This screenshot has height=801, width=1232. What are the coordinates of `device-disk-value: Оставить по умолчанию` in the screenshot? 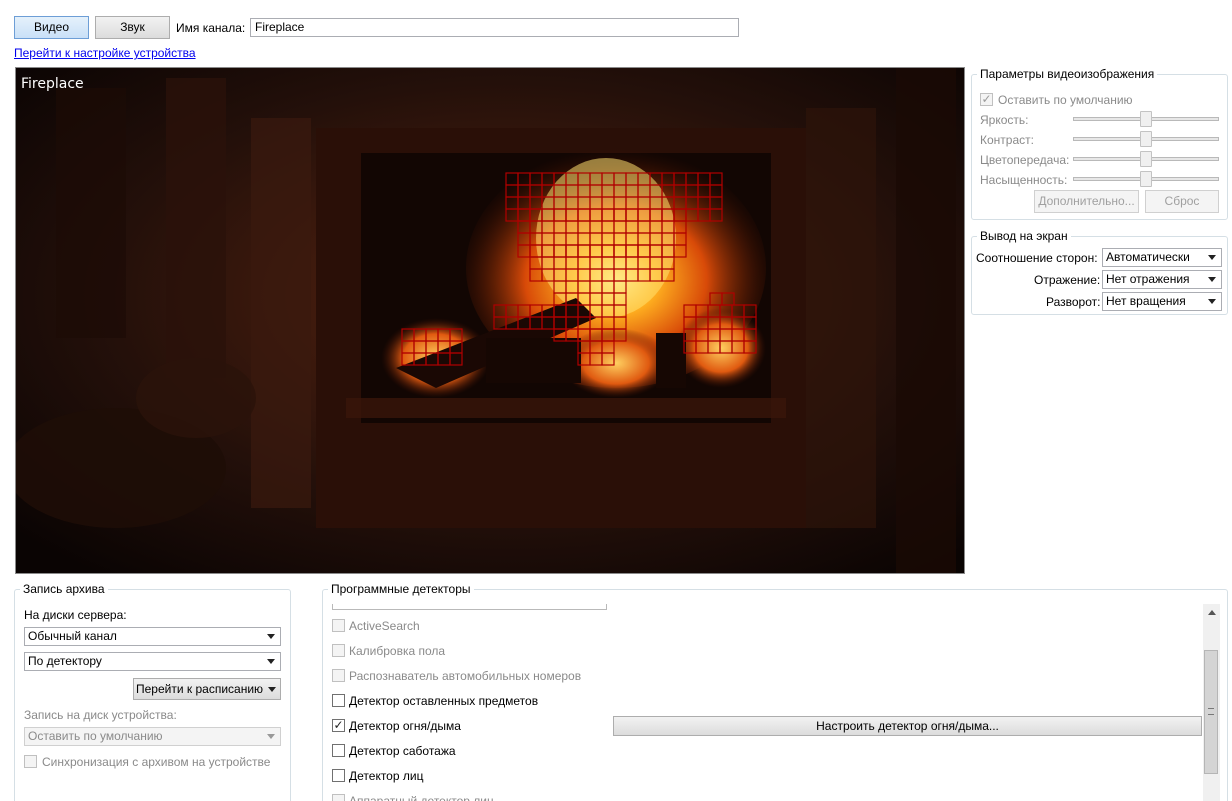 It's located at (95, 736).